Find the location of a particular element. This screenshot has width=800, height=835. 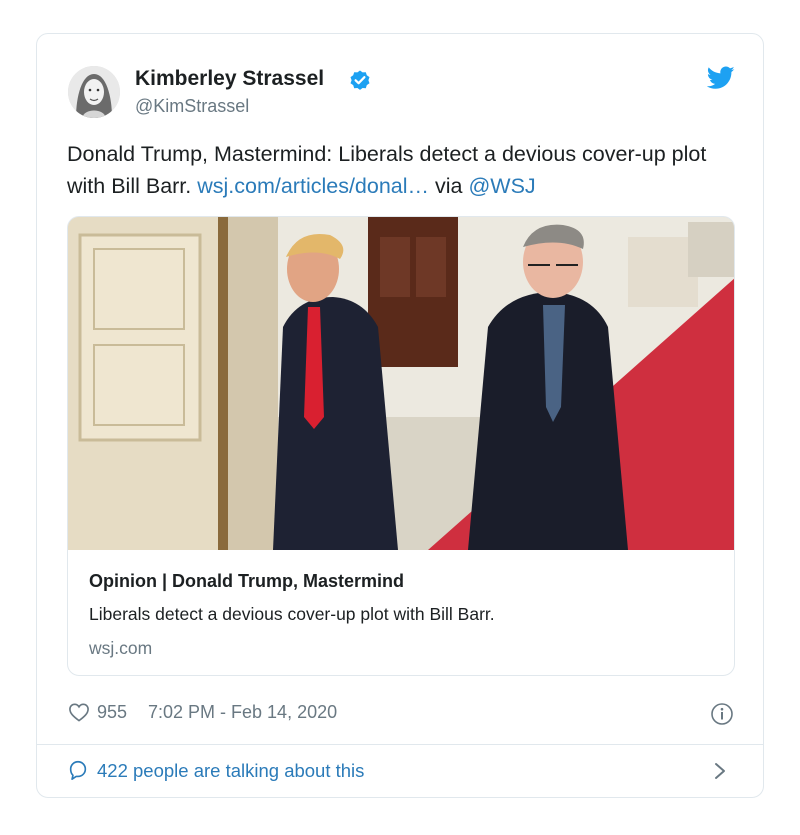

talking-label: 422 people are talking about this is located at coordinates (230, 771).